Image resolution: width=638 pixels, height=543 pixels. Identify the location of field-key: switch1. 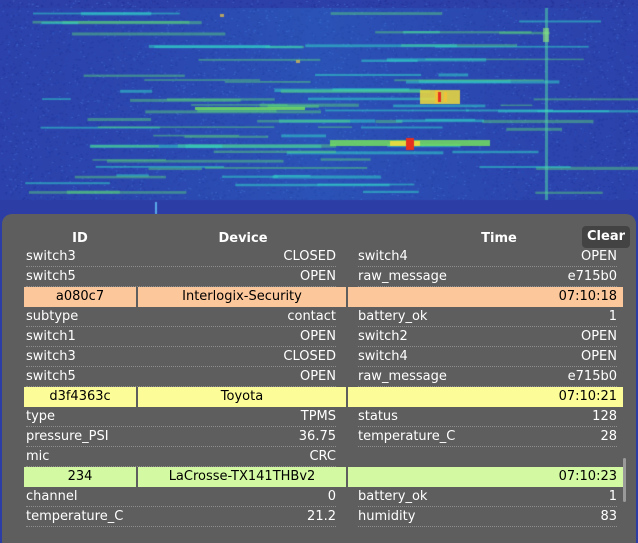
(51, 336).